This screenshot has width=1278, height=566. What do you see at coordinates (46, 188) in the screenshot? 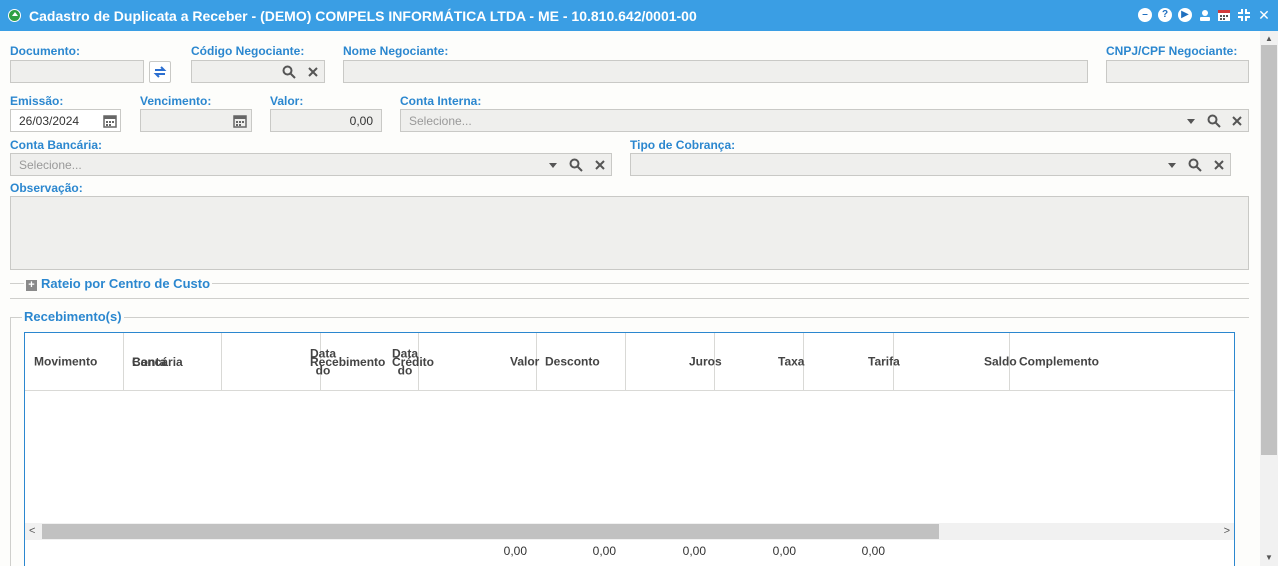
I see `observacao-label: Observação:` at bounding box center [46, 188].